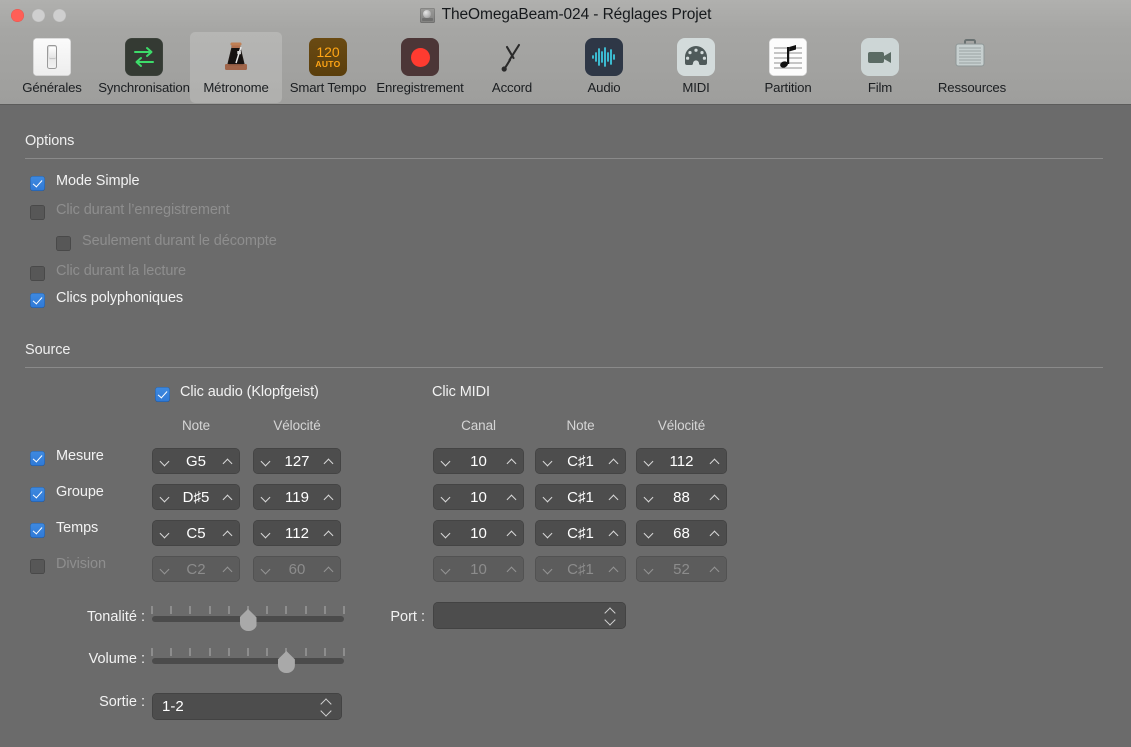 The height and width of the screenshot is (747, 1131). I want to click on toolbar-item-partition: Partition, so click(788, 67).